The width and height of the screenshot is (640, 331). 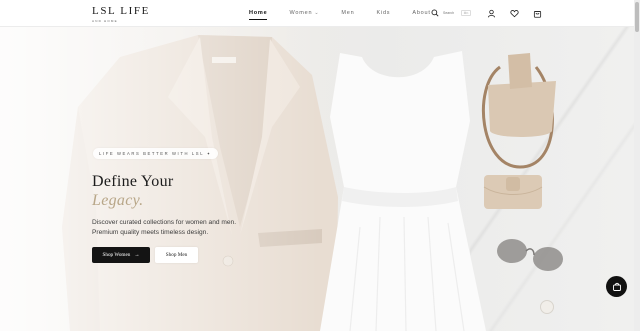 What do you see at coordinates (491, 13) in the screenshot?
I see `user-icon` at bounding box center [491, 13].